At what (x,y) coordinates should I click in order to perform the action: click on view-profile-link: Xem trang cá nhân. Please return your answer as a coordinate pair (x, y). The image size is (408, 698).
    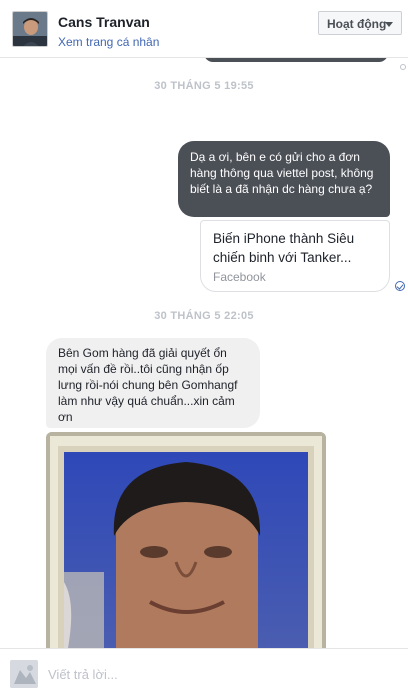
    Looking at the image, I should click on (108, 42).